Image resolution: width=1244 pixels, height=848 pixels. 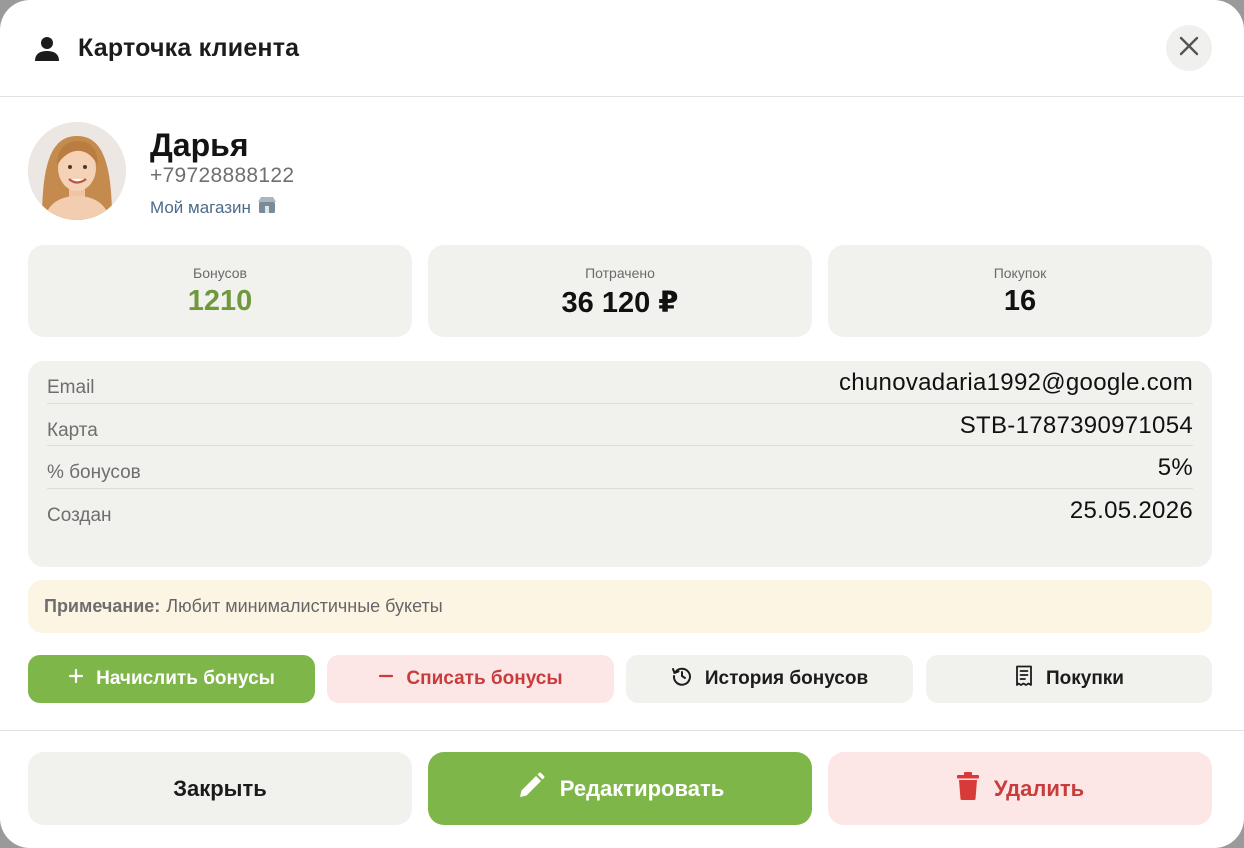 I want to click on client-phone: +79728888122, so click(x=222, y=175).